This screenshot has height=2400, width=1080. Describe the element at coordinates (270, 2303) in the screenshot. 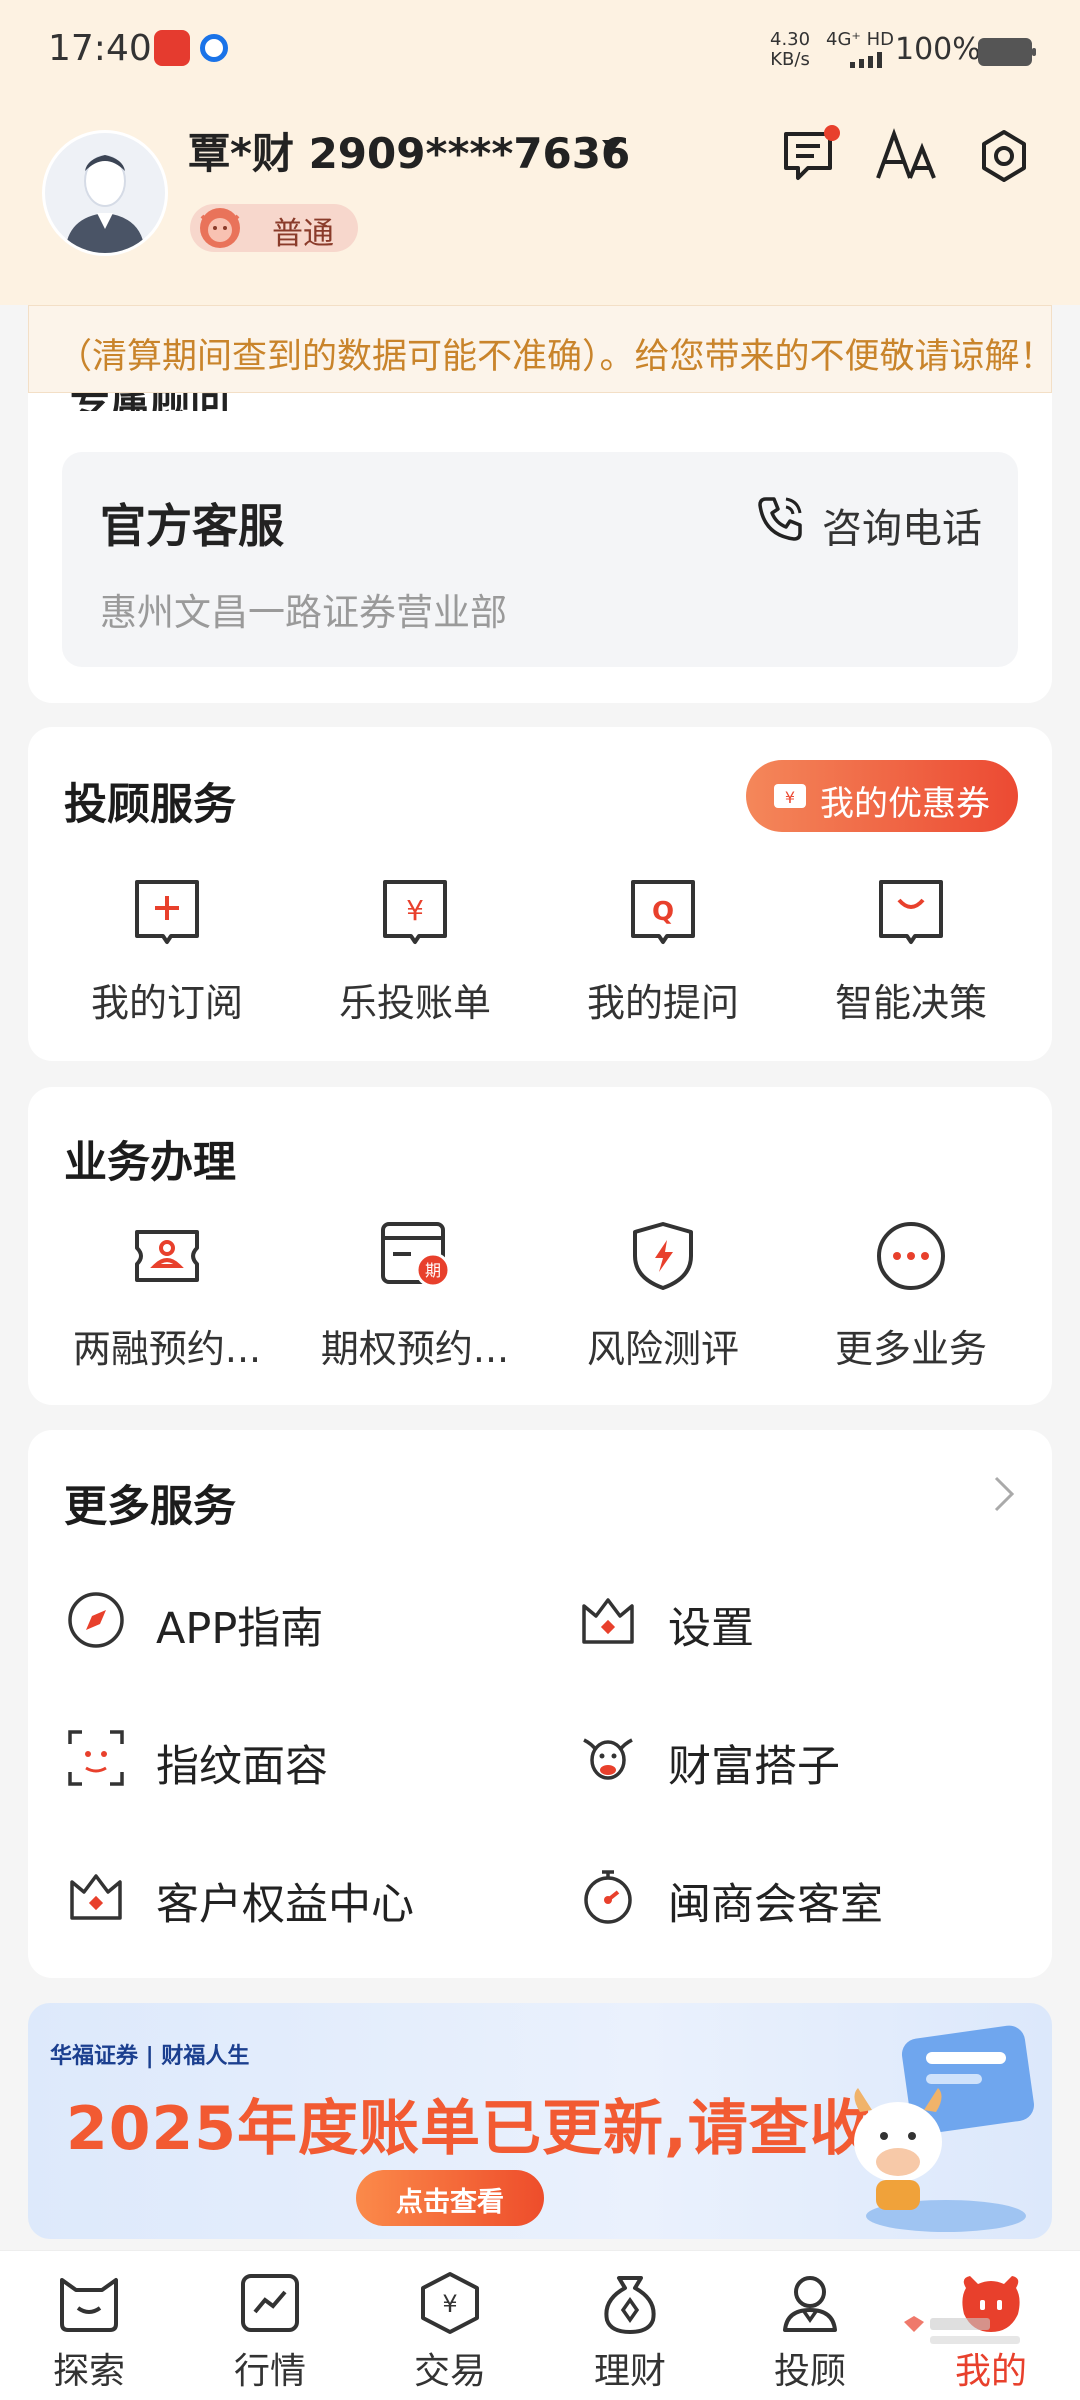

I see `market-tab-icon` at that location.